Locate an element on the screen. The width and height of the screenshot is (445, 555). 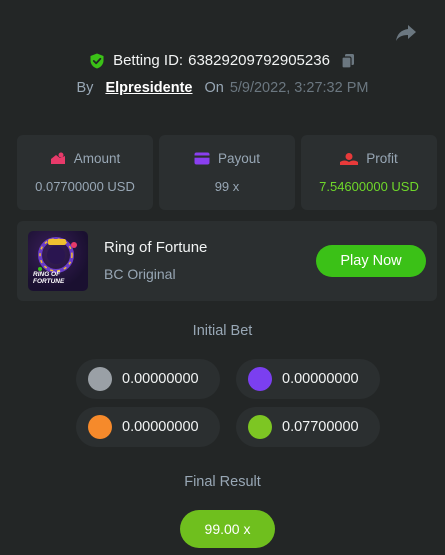
stat-profit-value: 7.54600000 USD is located at coordinates (369, 186).